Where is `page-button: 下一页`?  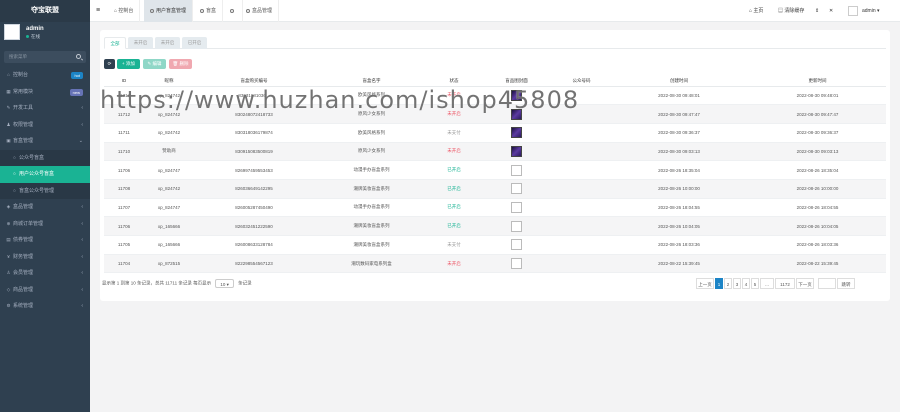 page-button: 下一页 is located at coordinates (805, 283).